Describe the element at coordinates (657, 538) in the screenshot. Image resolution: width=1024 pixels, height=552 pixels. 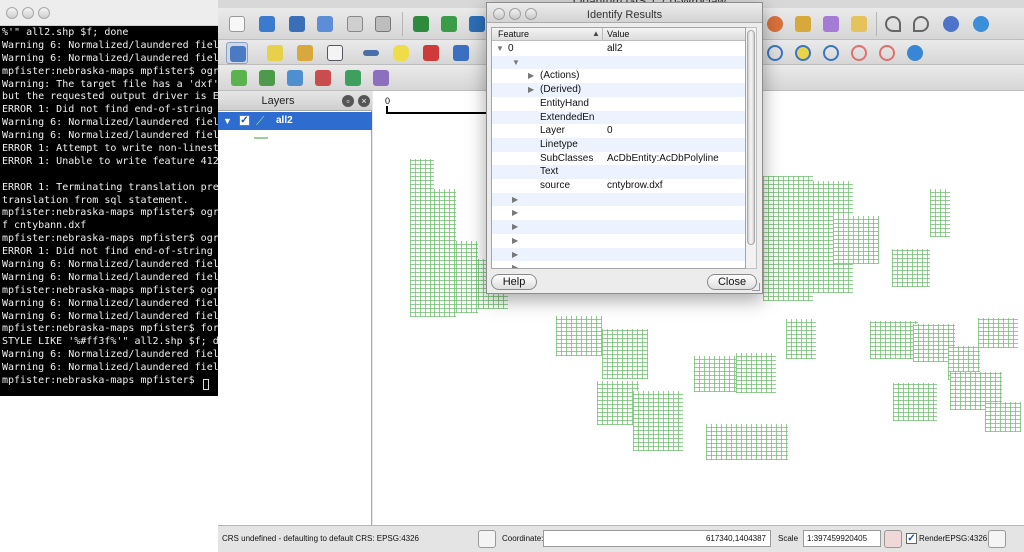
I see `coordinate-field: 617340,1404387` at that location.